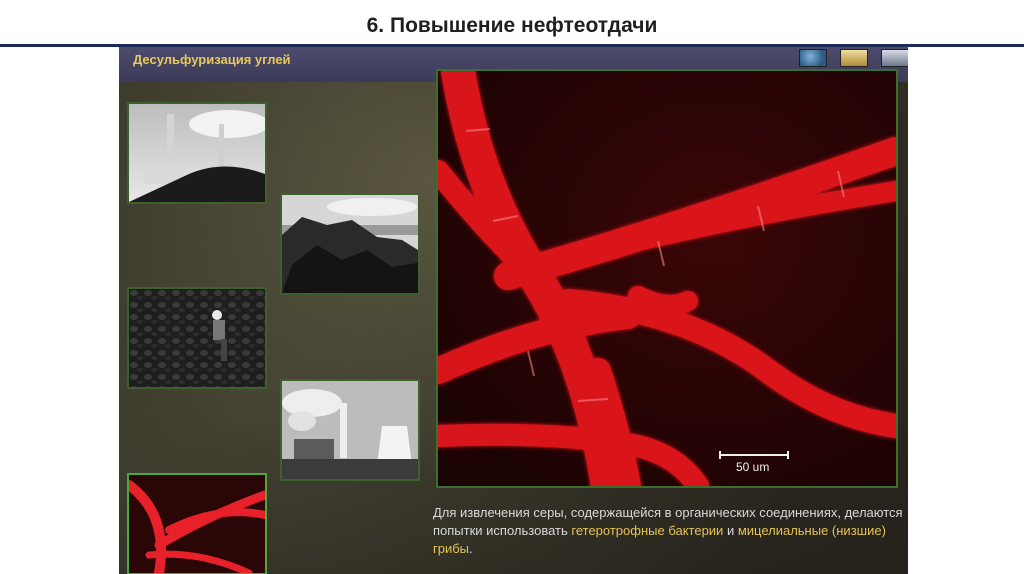 The height and width of the screenshot is (574, 1024). I want to click on caption-highlight-bacteria: гетеротрофные бактерии, so click(647, 530).